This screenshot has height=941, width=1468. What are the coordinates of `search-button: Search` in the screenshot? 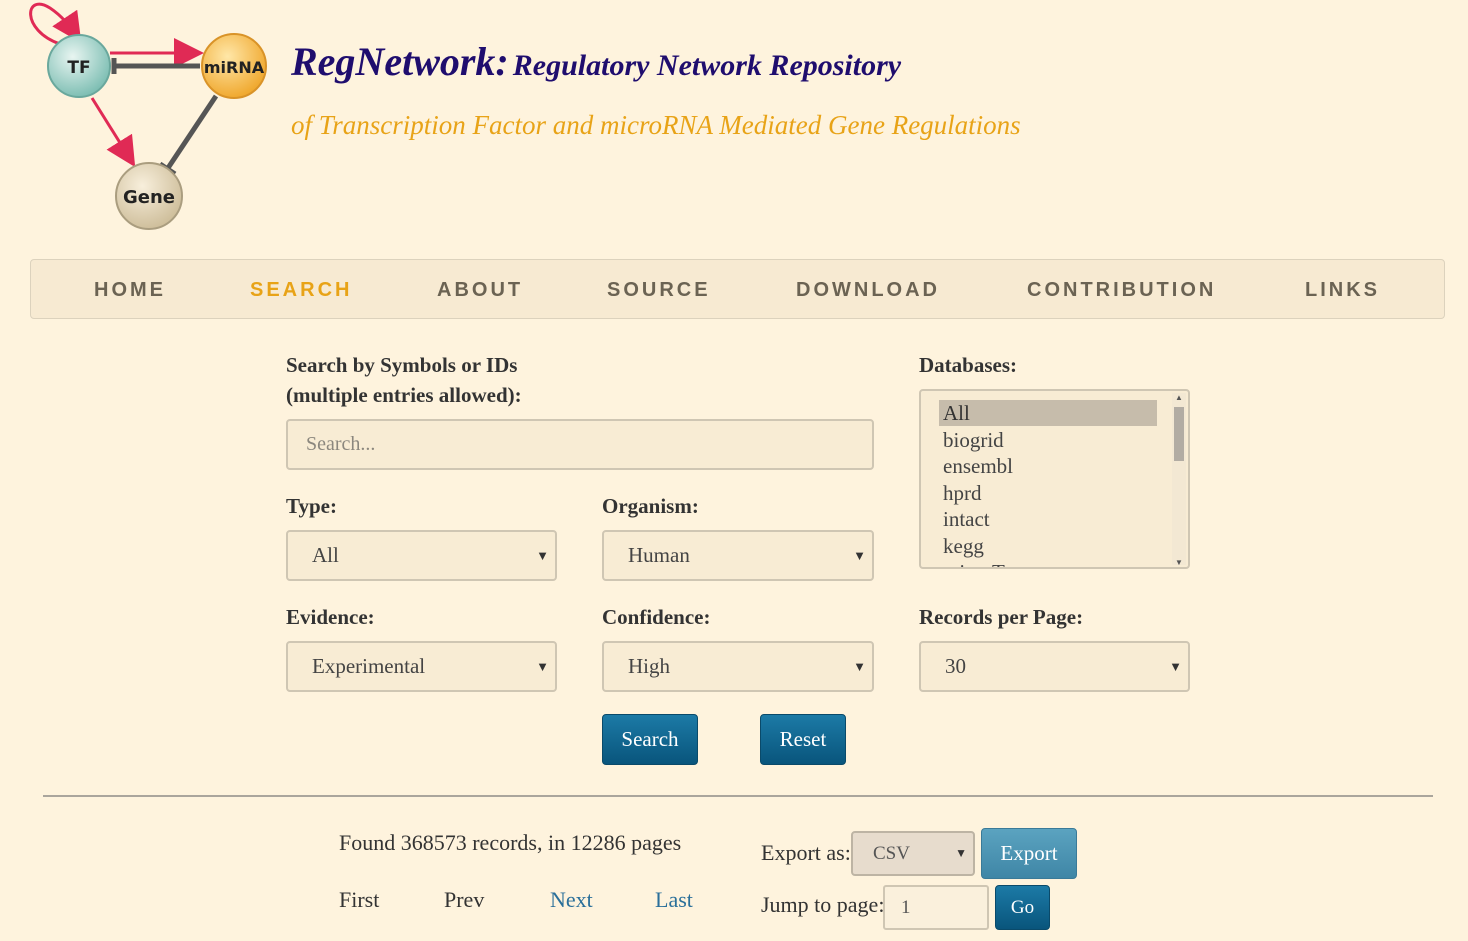 It's located at (650, 739).